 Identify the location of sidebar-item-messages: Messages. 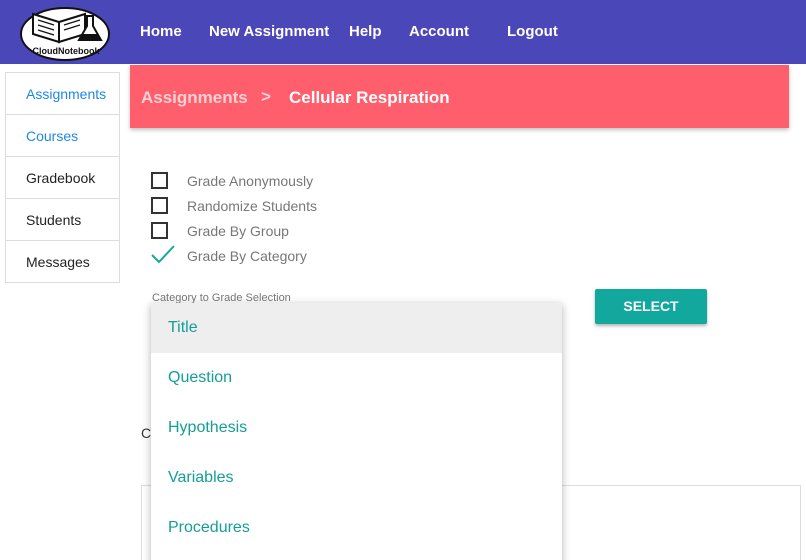
(62, 262).